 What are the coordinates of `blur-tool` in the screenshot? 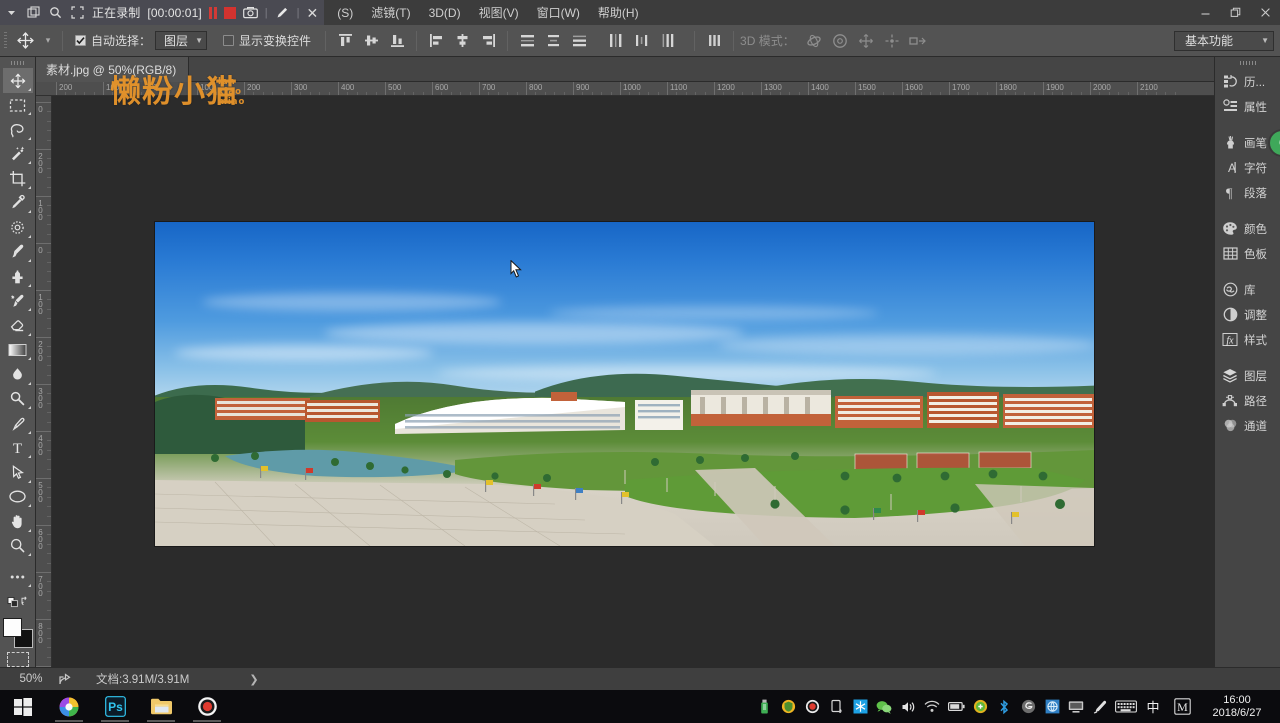 It's located at (18, 374).